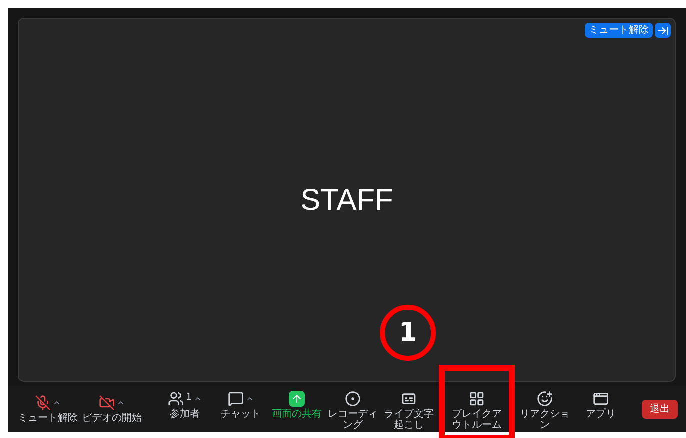  What do you see at coordinates (601, 414) in the screenshot?
I see `toolbar-button: アプリ` at bounding box center [601, 414].